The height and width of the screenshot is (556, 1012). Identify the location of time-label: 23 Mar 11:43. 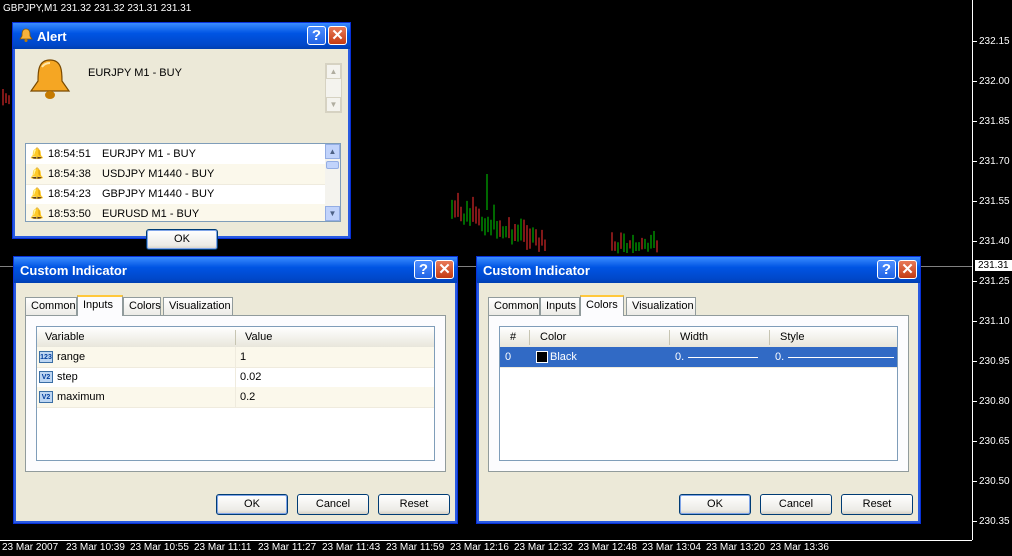
(351, 547).